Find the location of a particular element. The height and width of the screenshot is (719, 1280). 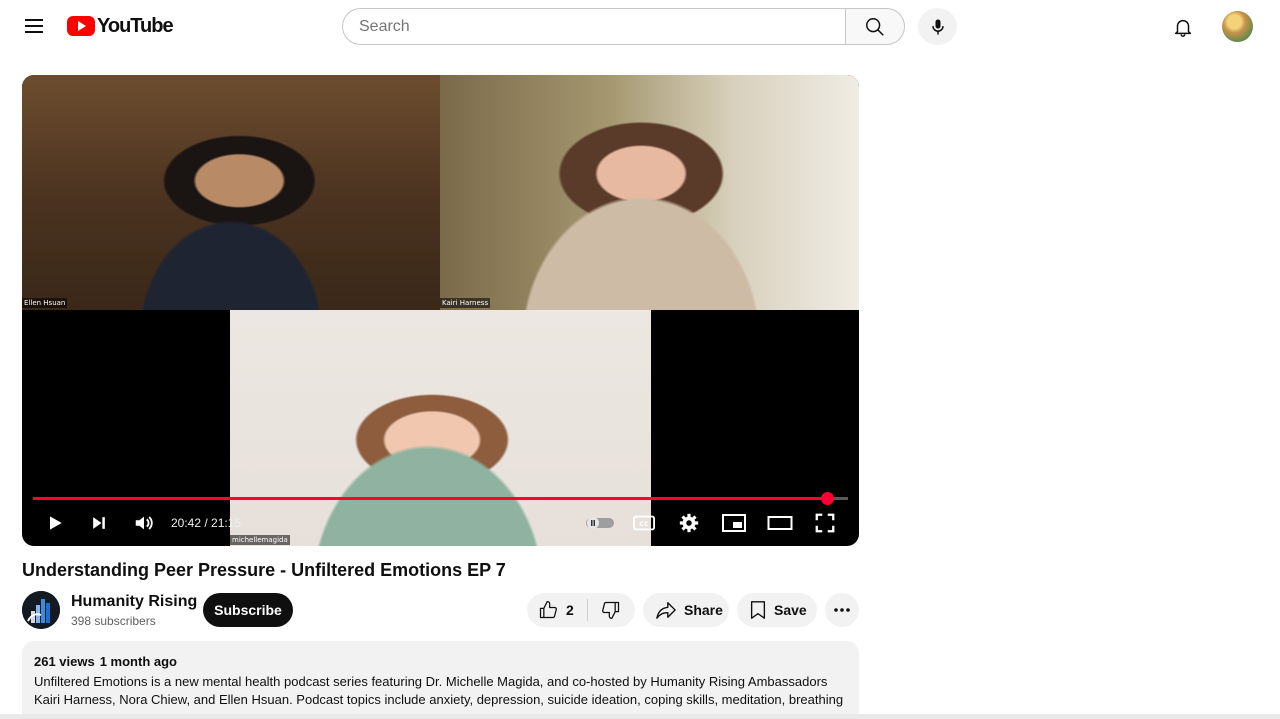

participant-name: Kairi Harness is located at coordinates (465, 303).